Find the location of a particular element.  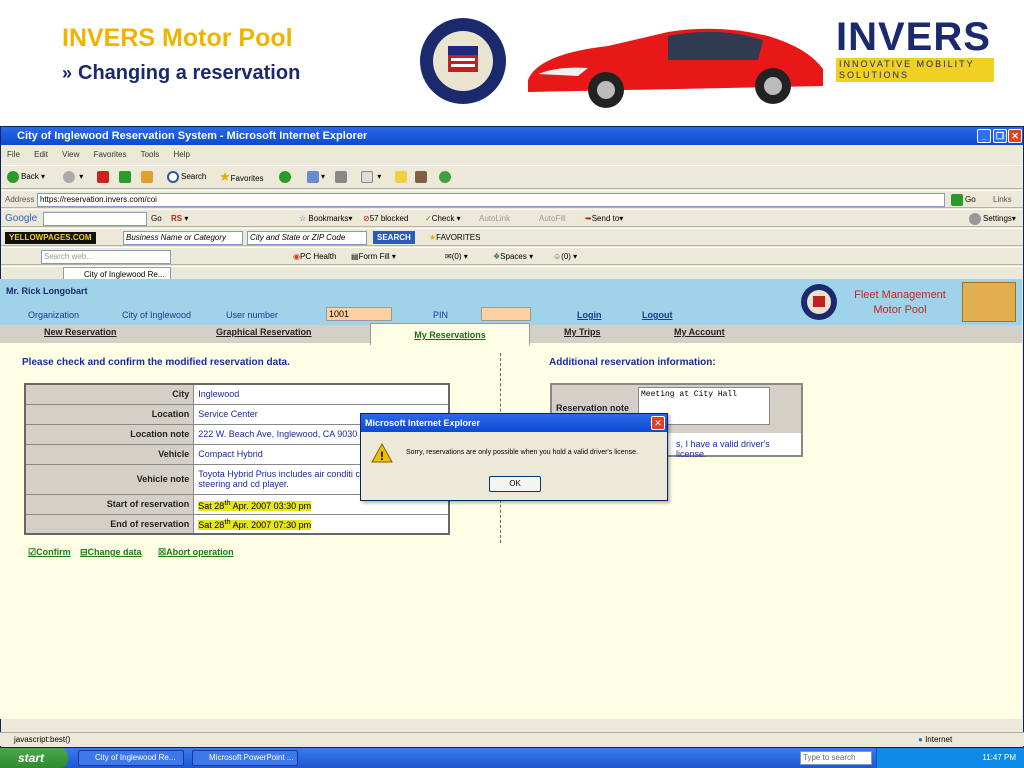

form-icon: ▤ is located at coordinates (355, 256).